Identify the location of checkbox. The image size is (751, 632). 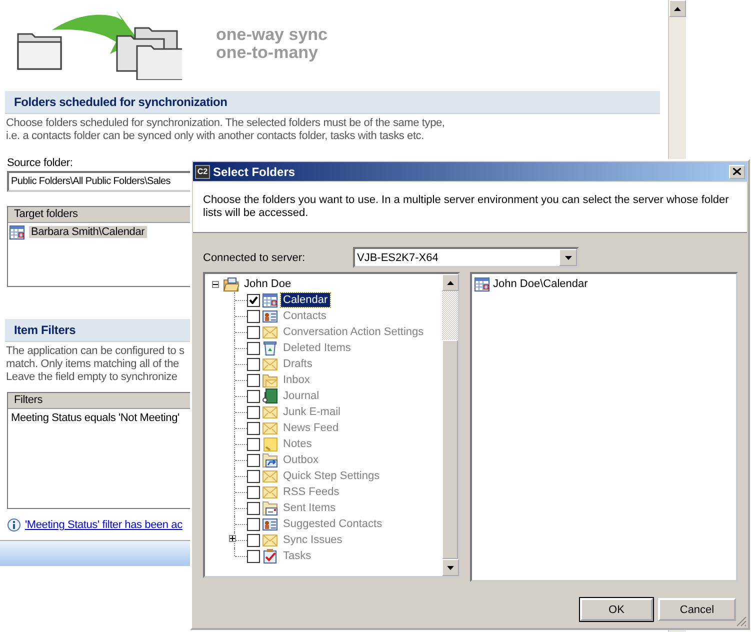
(253, 300).